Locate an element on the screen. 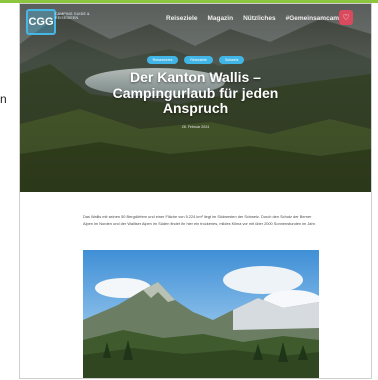 The image size is (378, 380). title-line-3: Anspruch is located at coordinates (195, 108).